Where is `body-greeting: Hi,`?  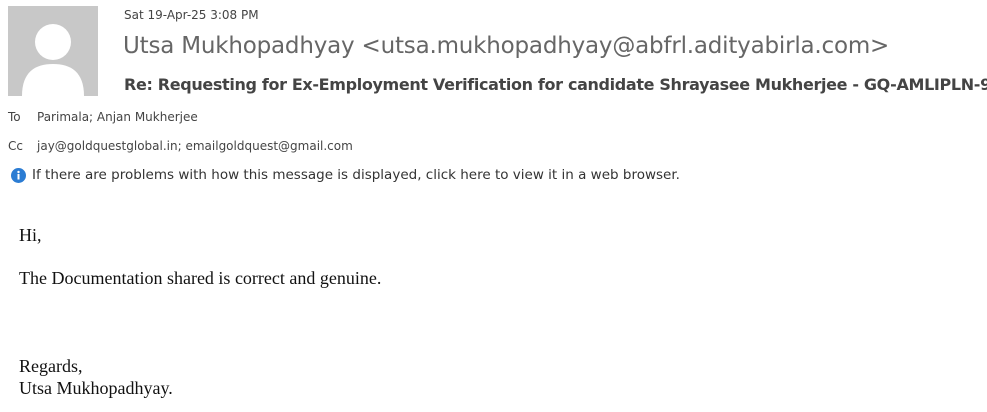 body-greeting: Hi, is located at coordinates (30, 235).